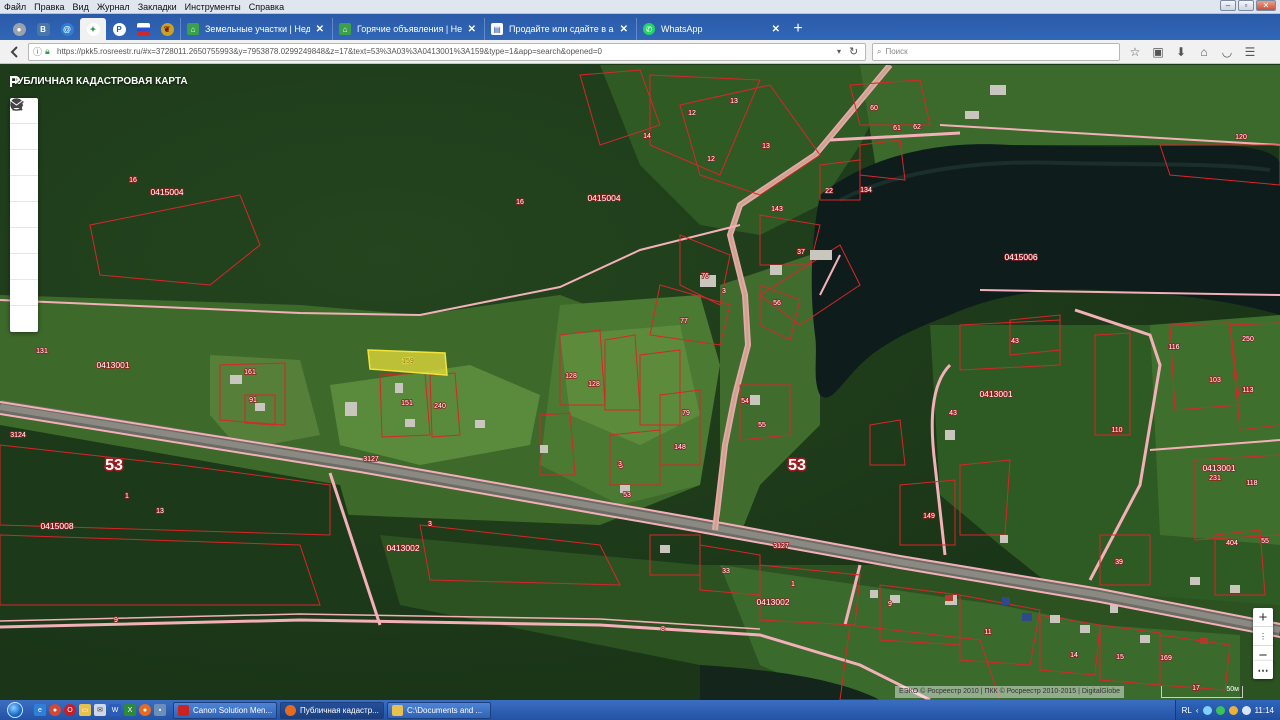  What do you see at coordinates (798, 29) in the screenshot?
I see `new-tab-button: +` at bounding box center [798, 29].